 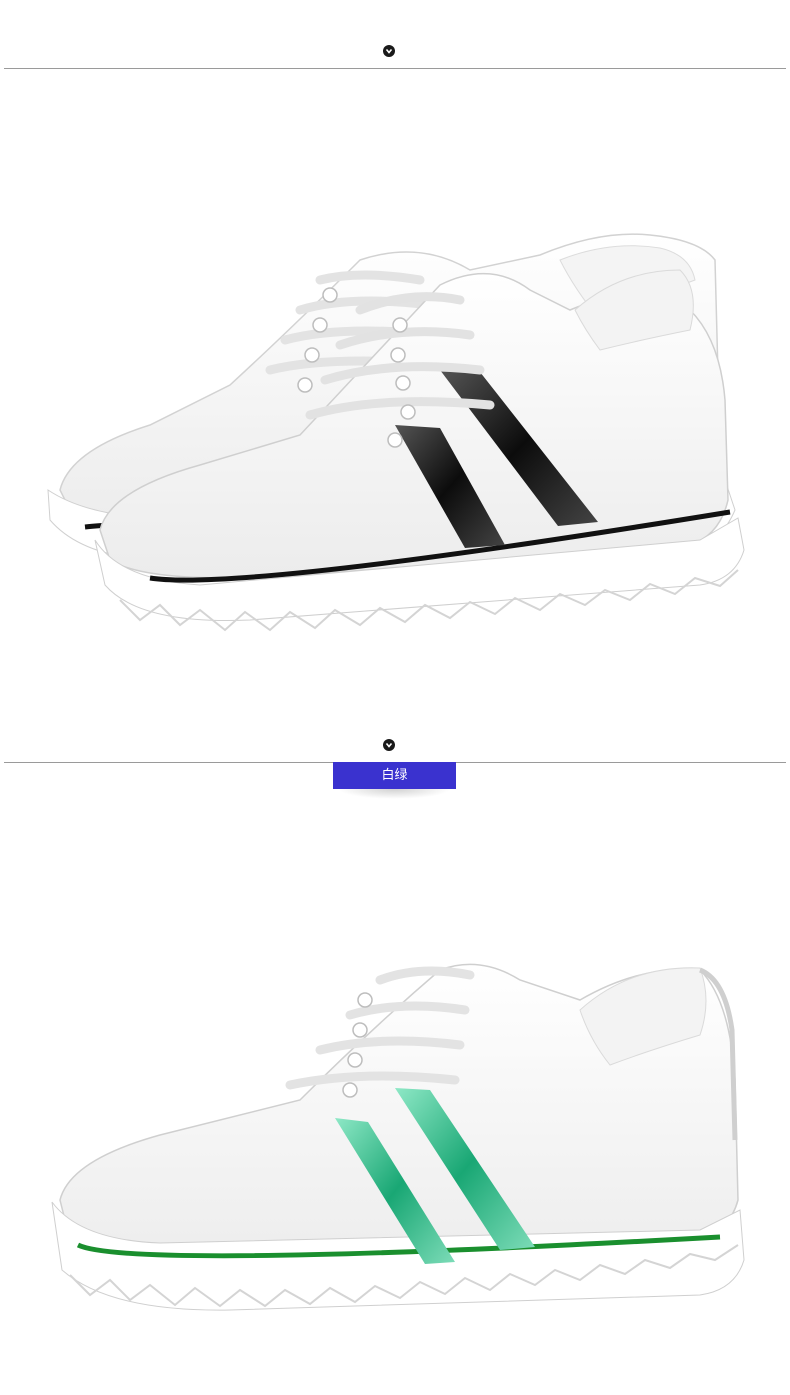 I want to click on tag-shadow, so click(x=394, y=794).